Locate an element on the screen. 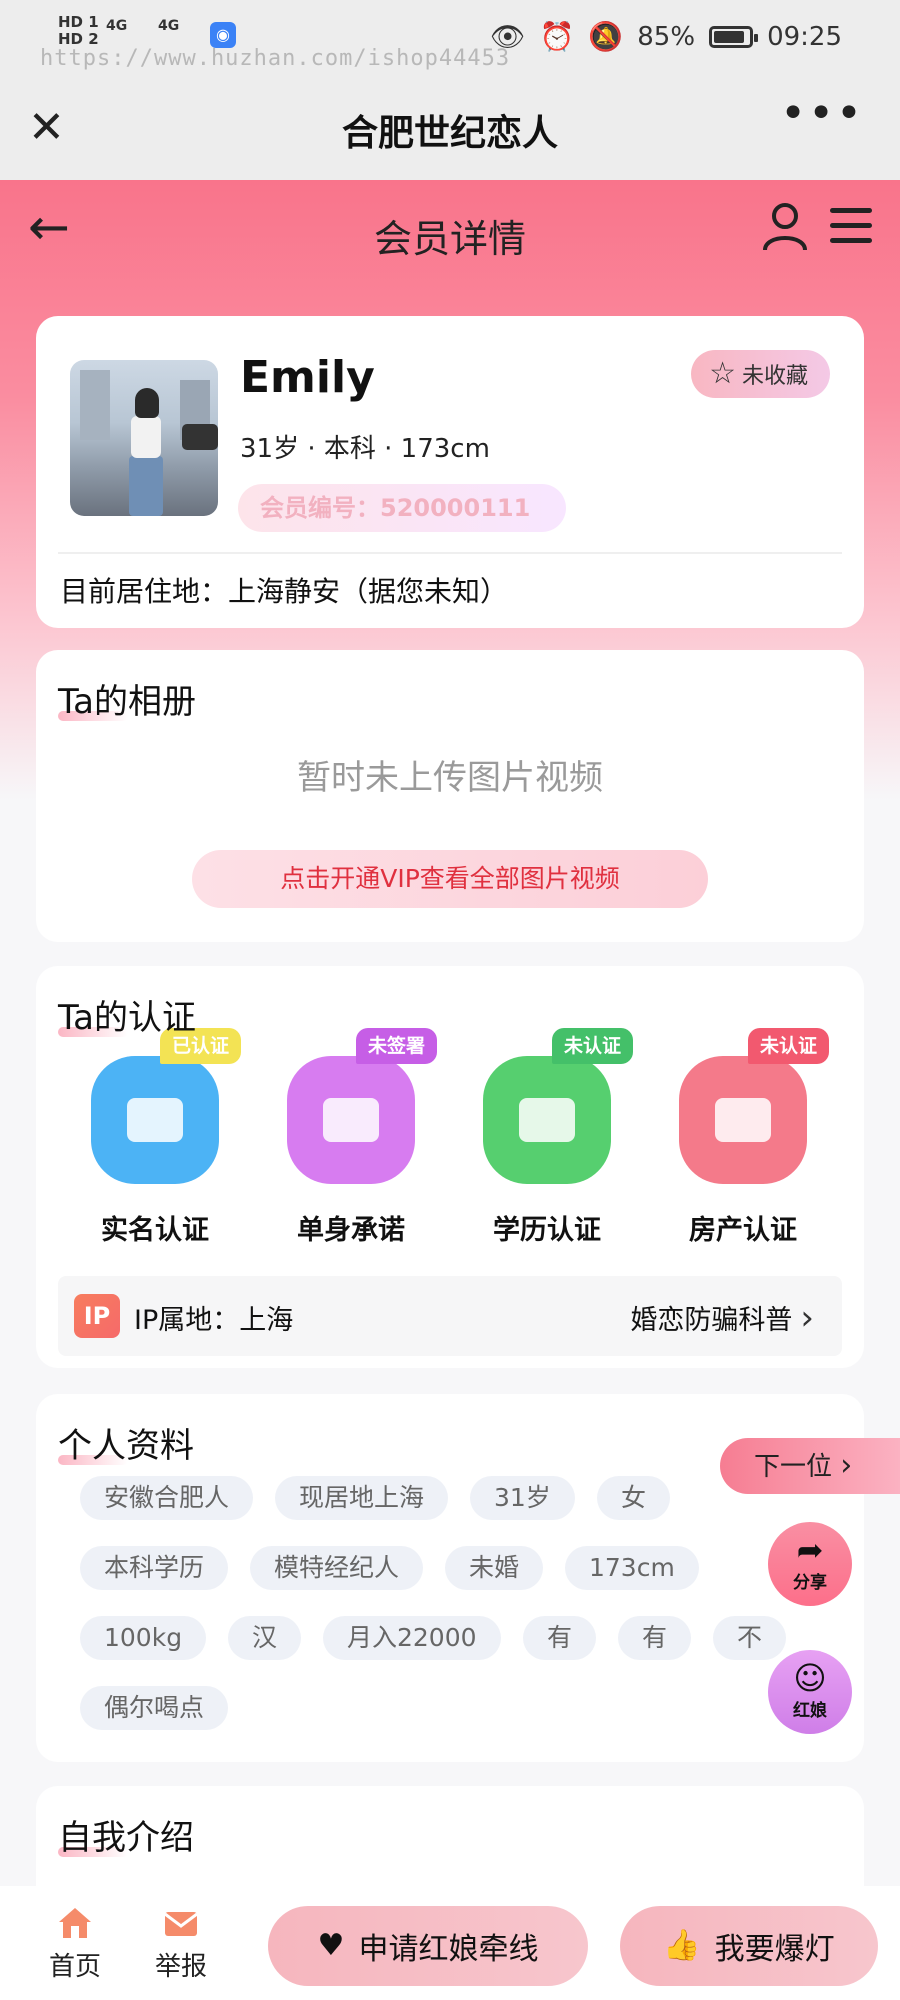  star-icon: ☆ is located at coordinates (722, 373).